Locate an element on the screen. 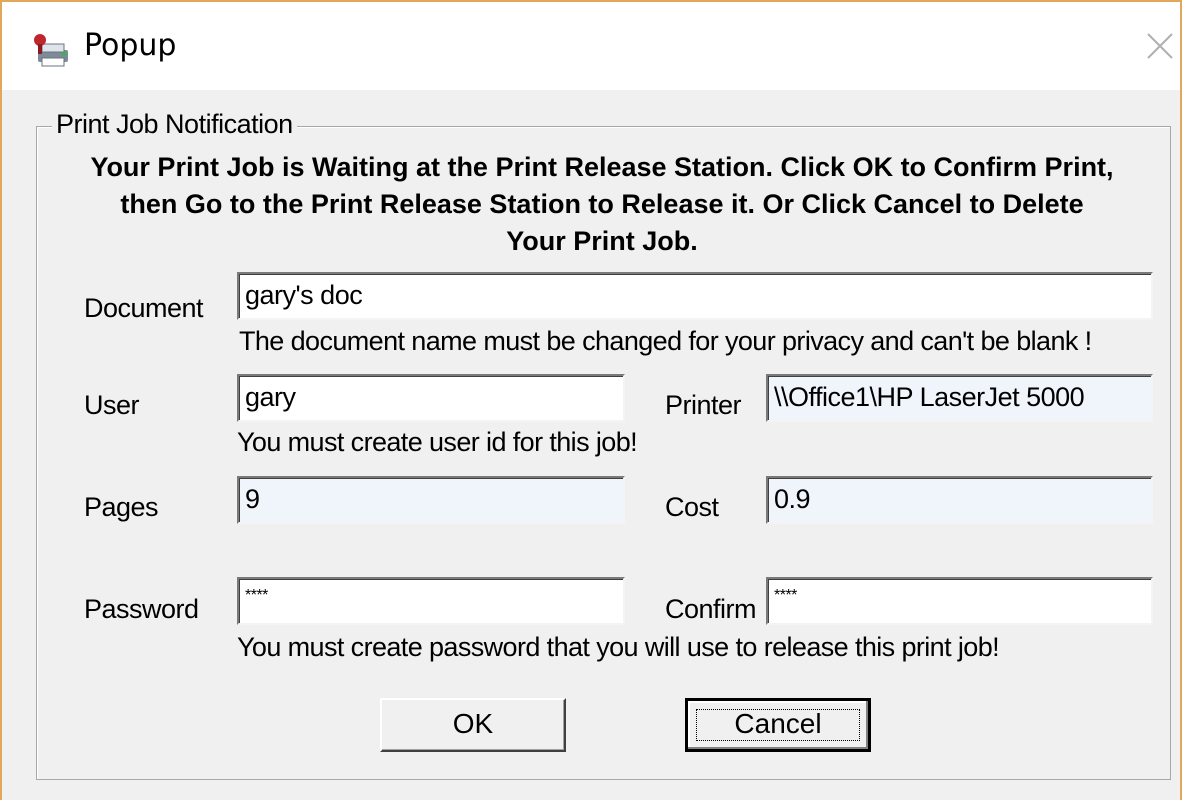 The image size is (1182, 800). message-line: Your Print Job. is located at coordinates (602, 241).